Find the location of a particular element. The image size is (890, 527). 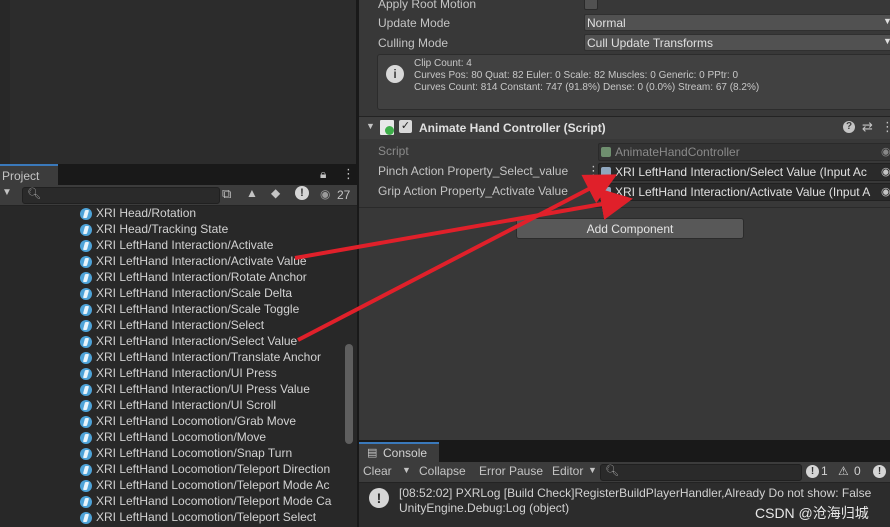

annotation-arrows is located at coordinates (463, 258).